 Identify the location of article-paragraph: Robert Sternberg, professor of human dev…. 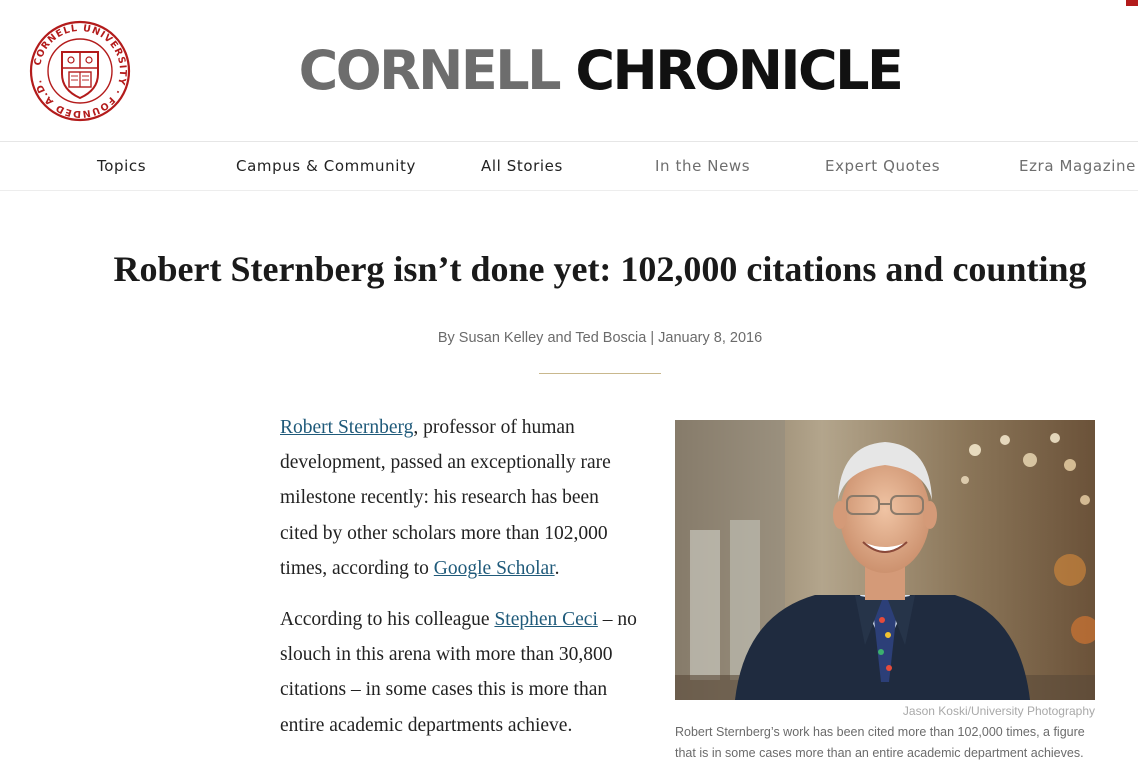
(460, 498).